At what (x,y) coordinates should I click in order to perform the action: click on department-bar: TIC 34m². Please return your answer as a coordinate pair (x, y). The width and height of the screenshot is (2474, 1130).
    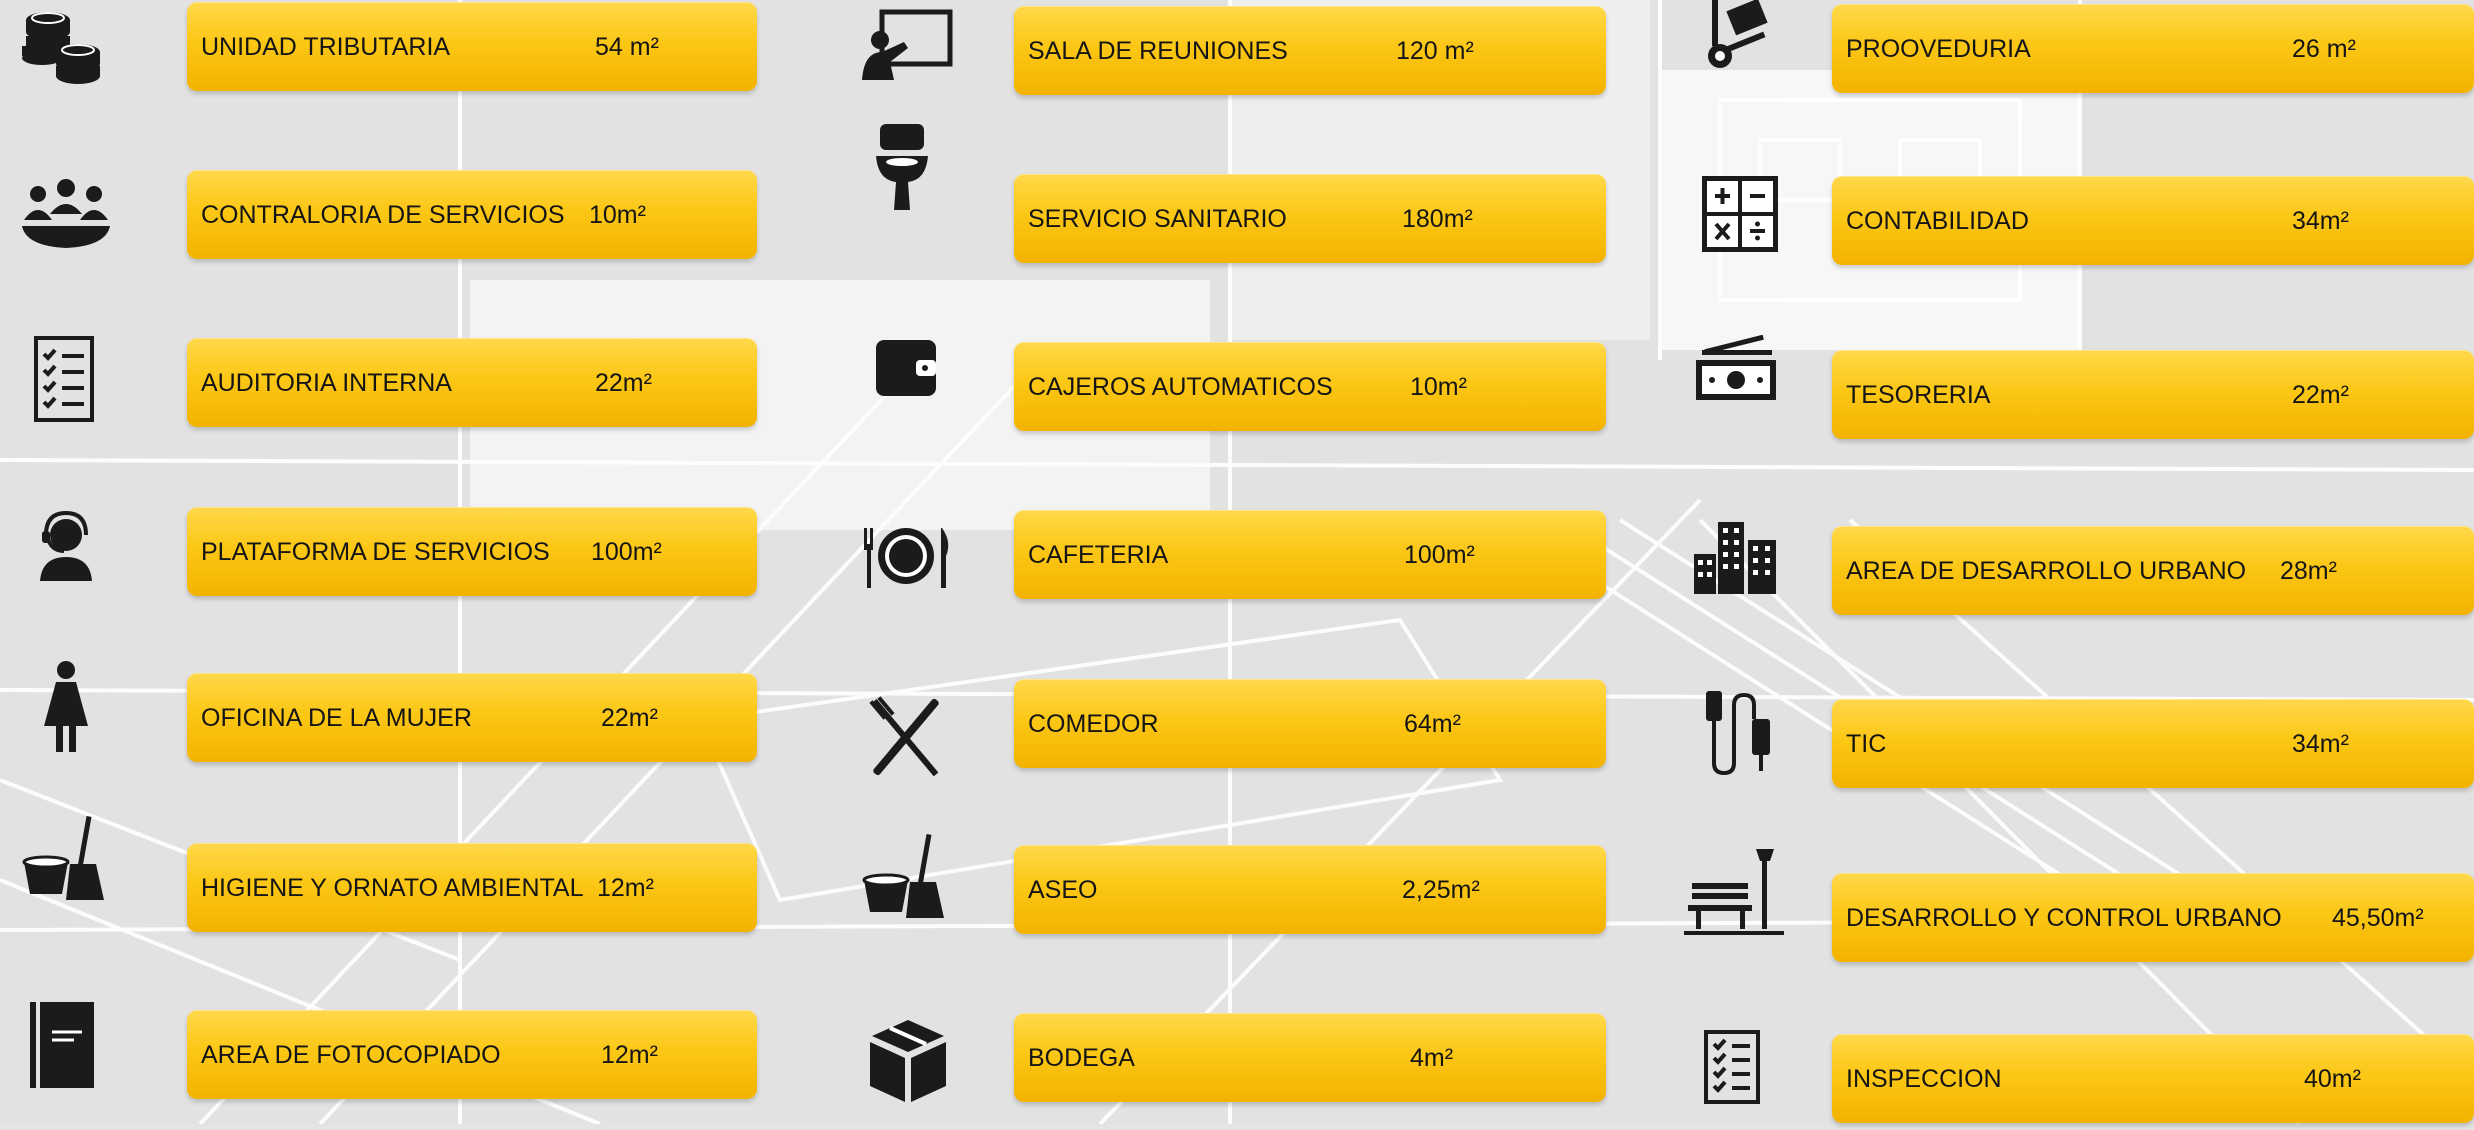
    Looking at the image, I should click on (2153, 743).